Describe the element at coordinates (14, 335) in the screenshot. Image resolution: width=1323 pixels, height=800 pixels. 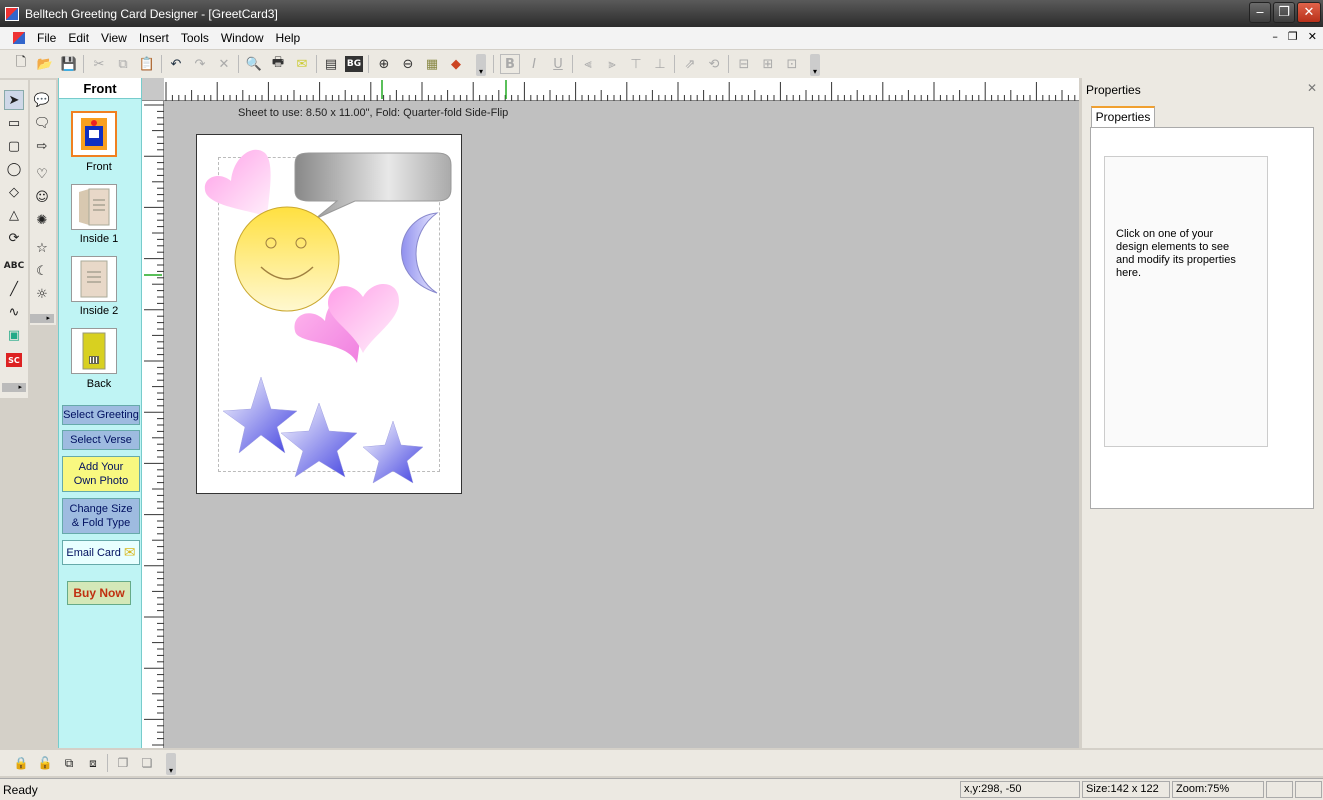
I see `image-tool-icon: ▣` at that location.